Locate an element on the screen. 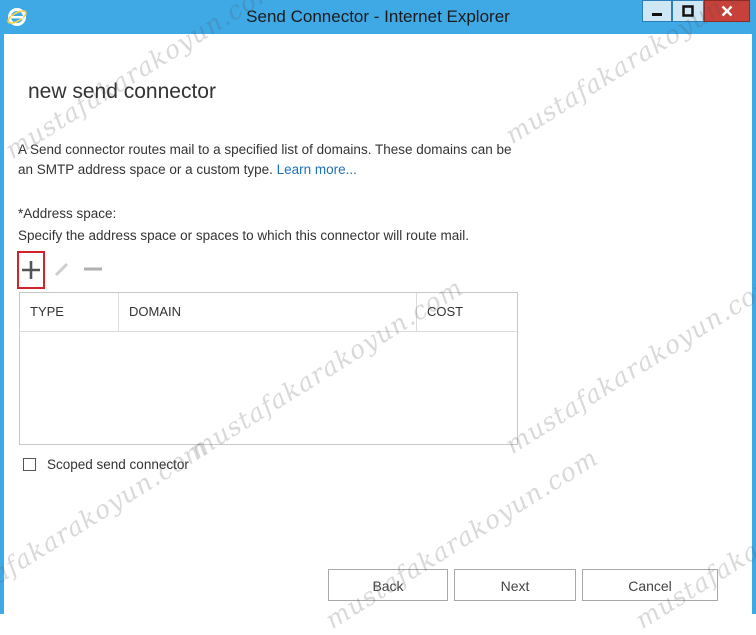 Image resolution: width=756 pixels, height=635 pixels. add-icon is located at coordinates (31, 270).